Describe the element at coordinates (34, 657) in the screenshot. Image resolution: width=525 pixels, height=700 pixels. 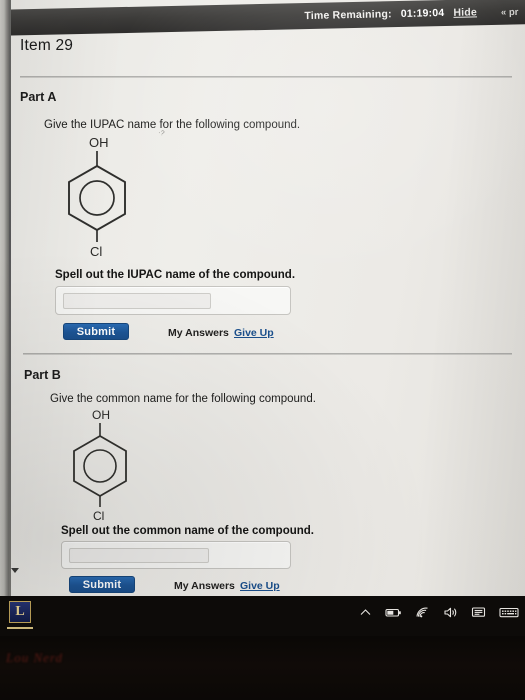
I see `screen-reflection-text: Lou Nerd` at that location.